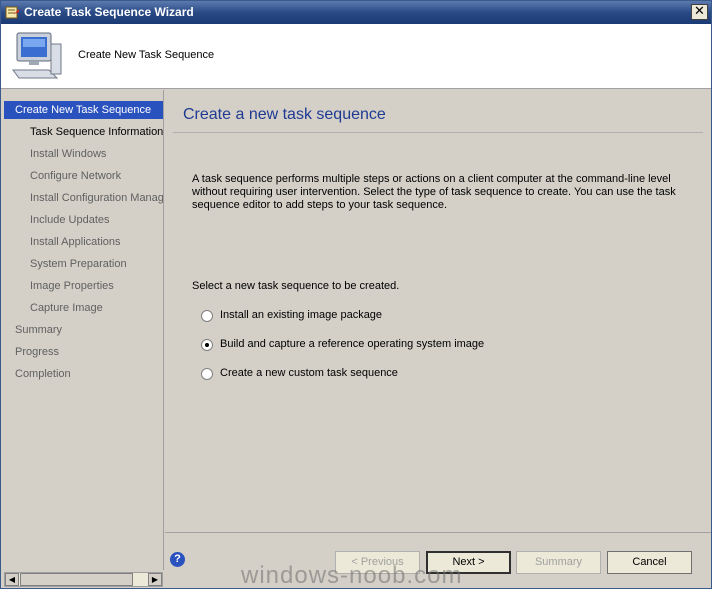 The width and height of the screenshot is (712, 589). Describe the element at coordinates (352, 575) in the screenshot. I see `watermark: windows-noob.com` at that location.